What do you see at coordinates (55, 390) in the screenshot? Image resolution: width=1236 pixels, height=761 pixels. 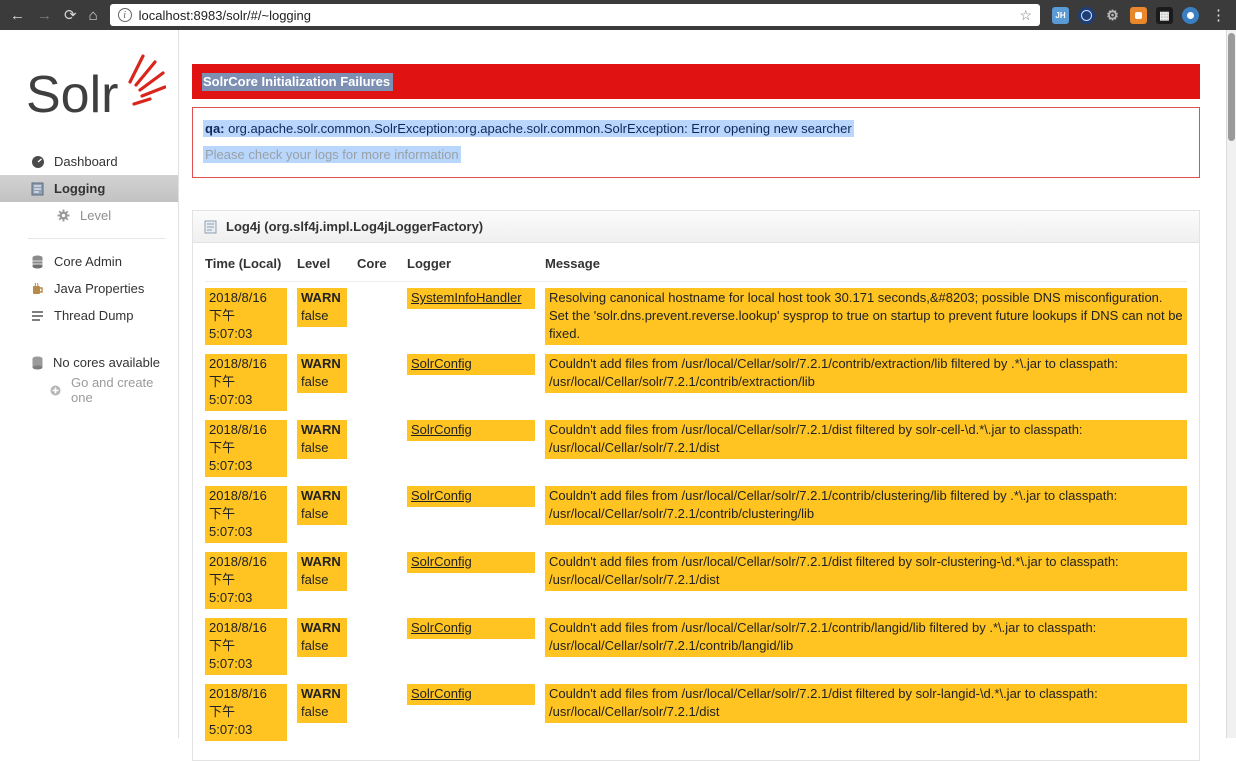 I see `add-core-icon` at bounding box center [55, 390].